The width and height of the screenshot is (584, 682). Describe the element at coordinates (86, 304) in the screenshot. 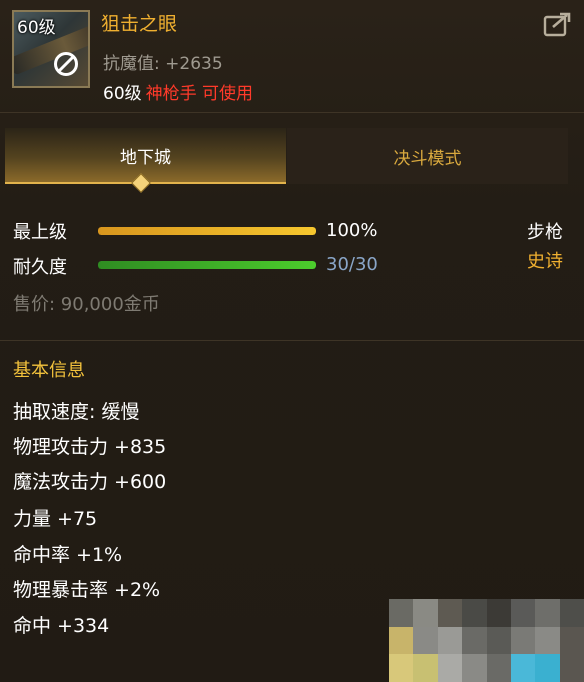

I see `sell-price: 售价: 90,000金币` at that location.